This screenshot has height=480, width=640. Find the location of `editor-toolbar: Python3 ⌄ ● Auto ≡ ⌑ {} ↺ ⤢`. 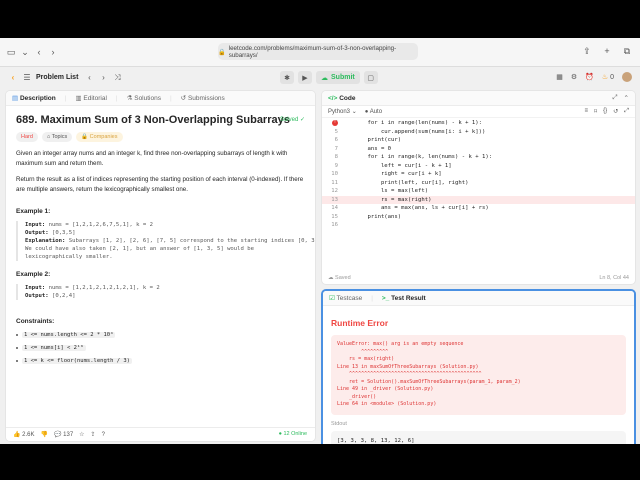

editor-toolbar: Python3 ⌄ ● Auto ≡ ⌑ {} ↺ ⤢ is located at coordinates (478, 112).